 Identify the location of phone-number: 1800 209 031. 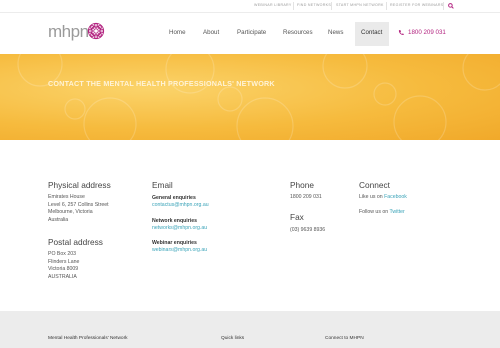
(306, 197).